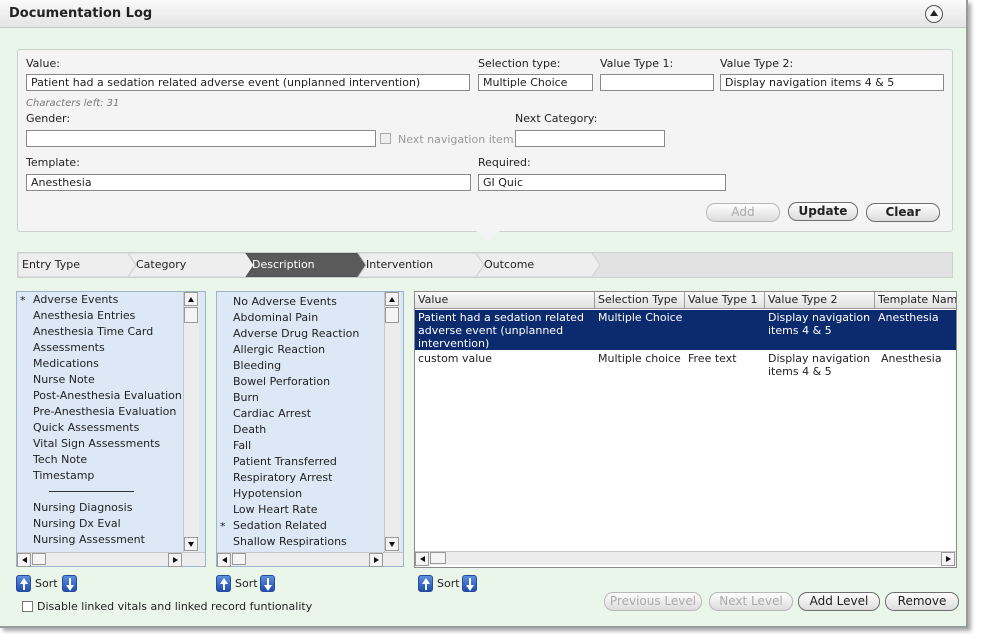 This screenshot has width=985, height=638. Describe the element at coordinates (99, 412) in the screenshot. I see `list-item: Pre-Anesthesia Evaluation` at that location.